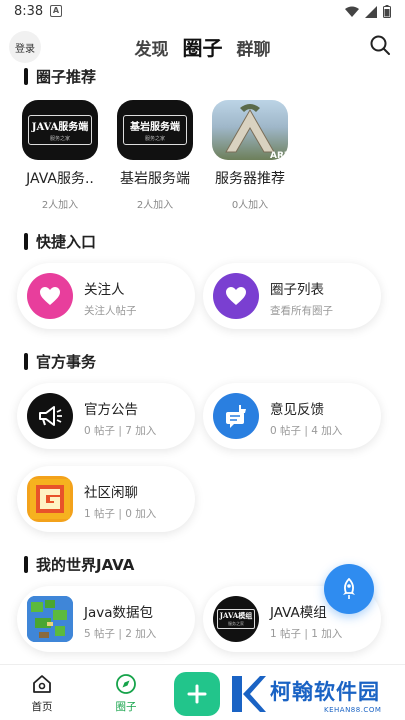  What do you see at coordinates (250, 179) in the screenshot?
I see `recommend-item-name: 服务器推荐` at bounding box center [250, 179].